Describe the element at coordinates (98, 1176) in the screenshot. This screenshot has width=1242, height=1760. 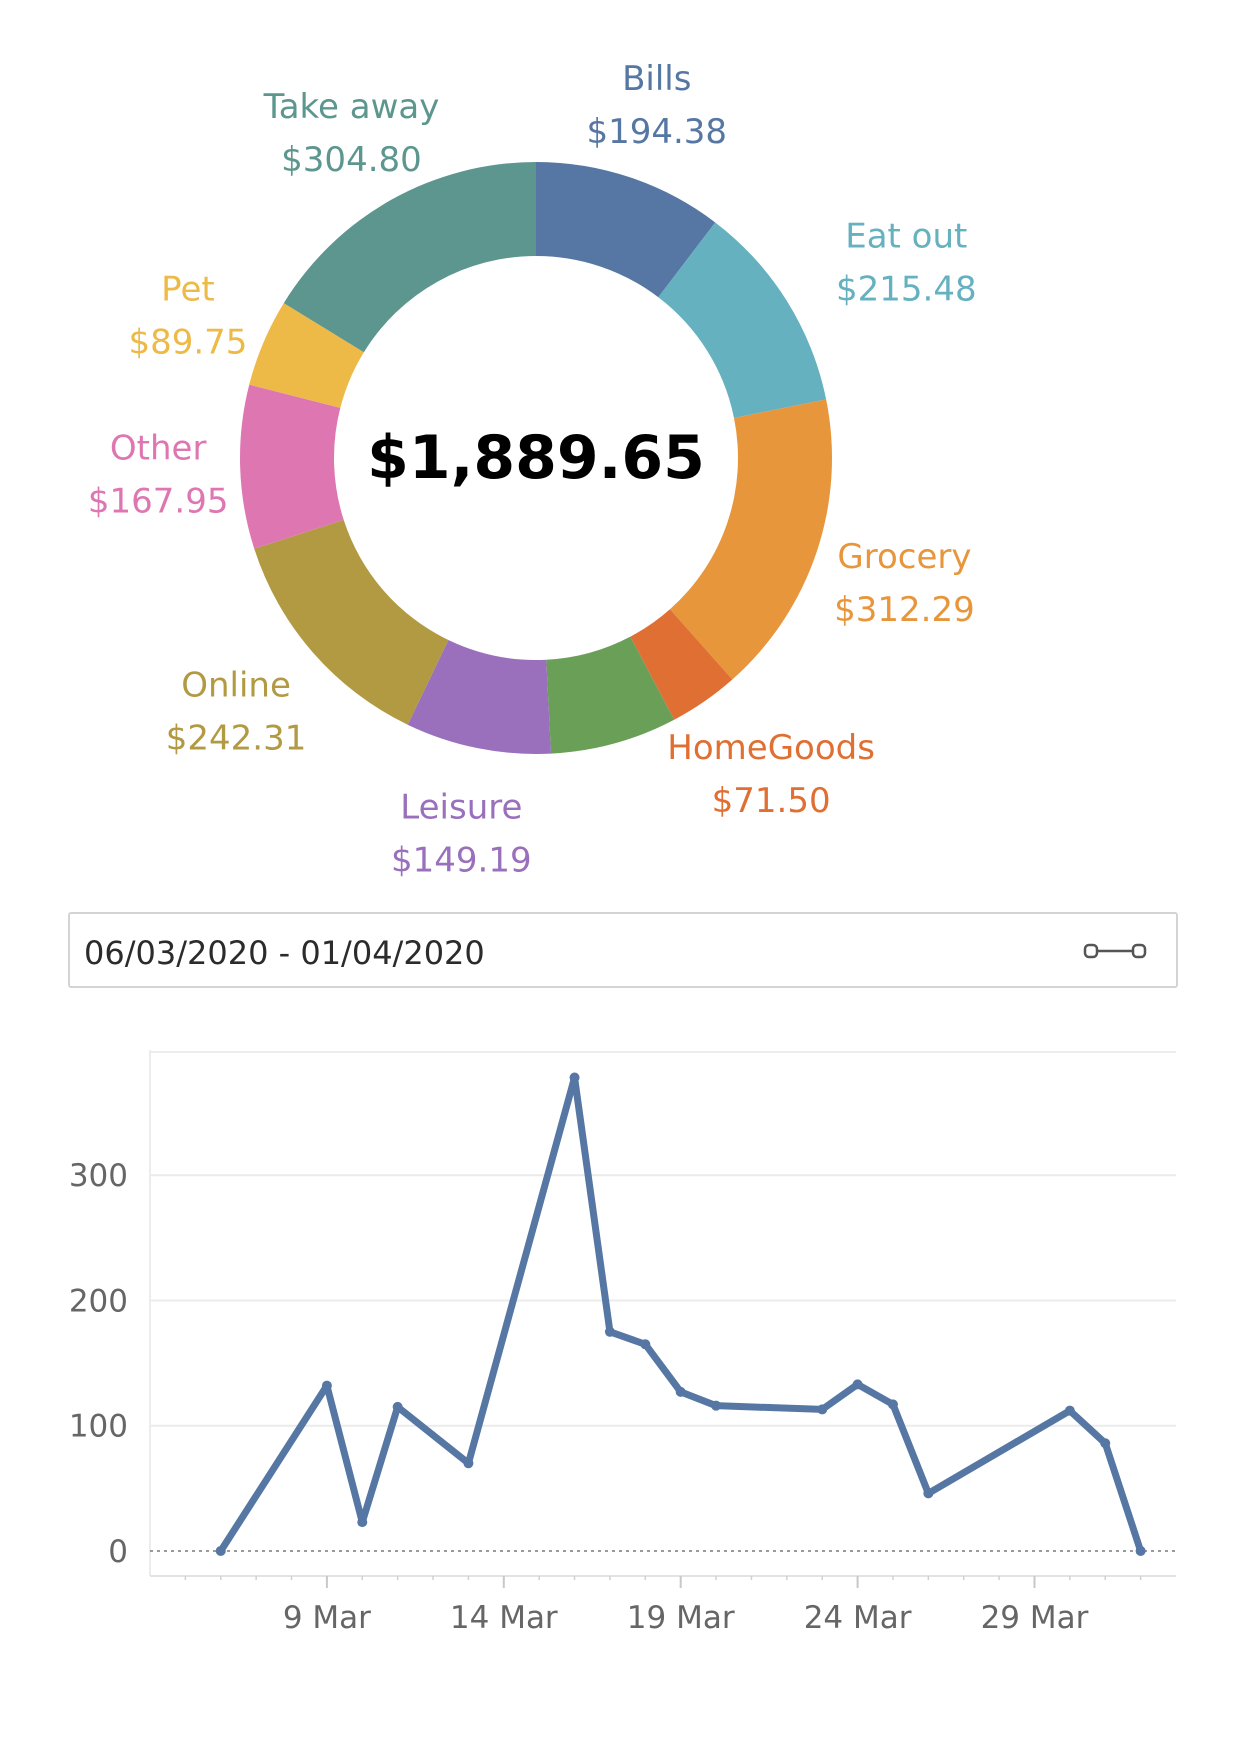
I see `y-tick-label: 300` at that location.